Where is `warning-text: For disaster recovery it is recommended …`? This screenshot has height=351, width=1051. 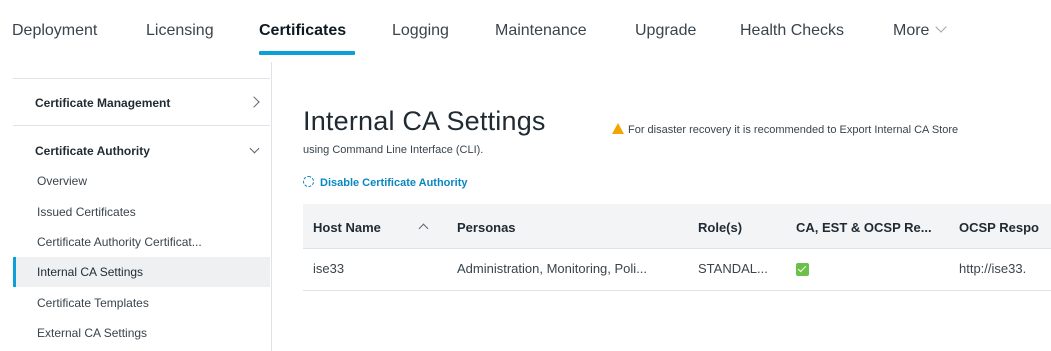 warning-text: For disaster recovery it is recommended … is located at coordinates (793, 130).